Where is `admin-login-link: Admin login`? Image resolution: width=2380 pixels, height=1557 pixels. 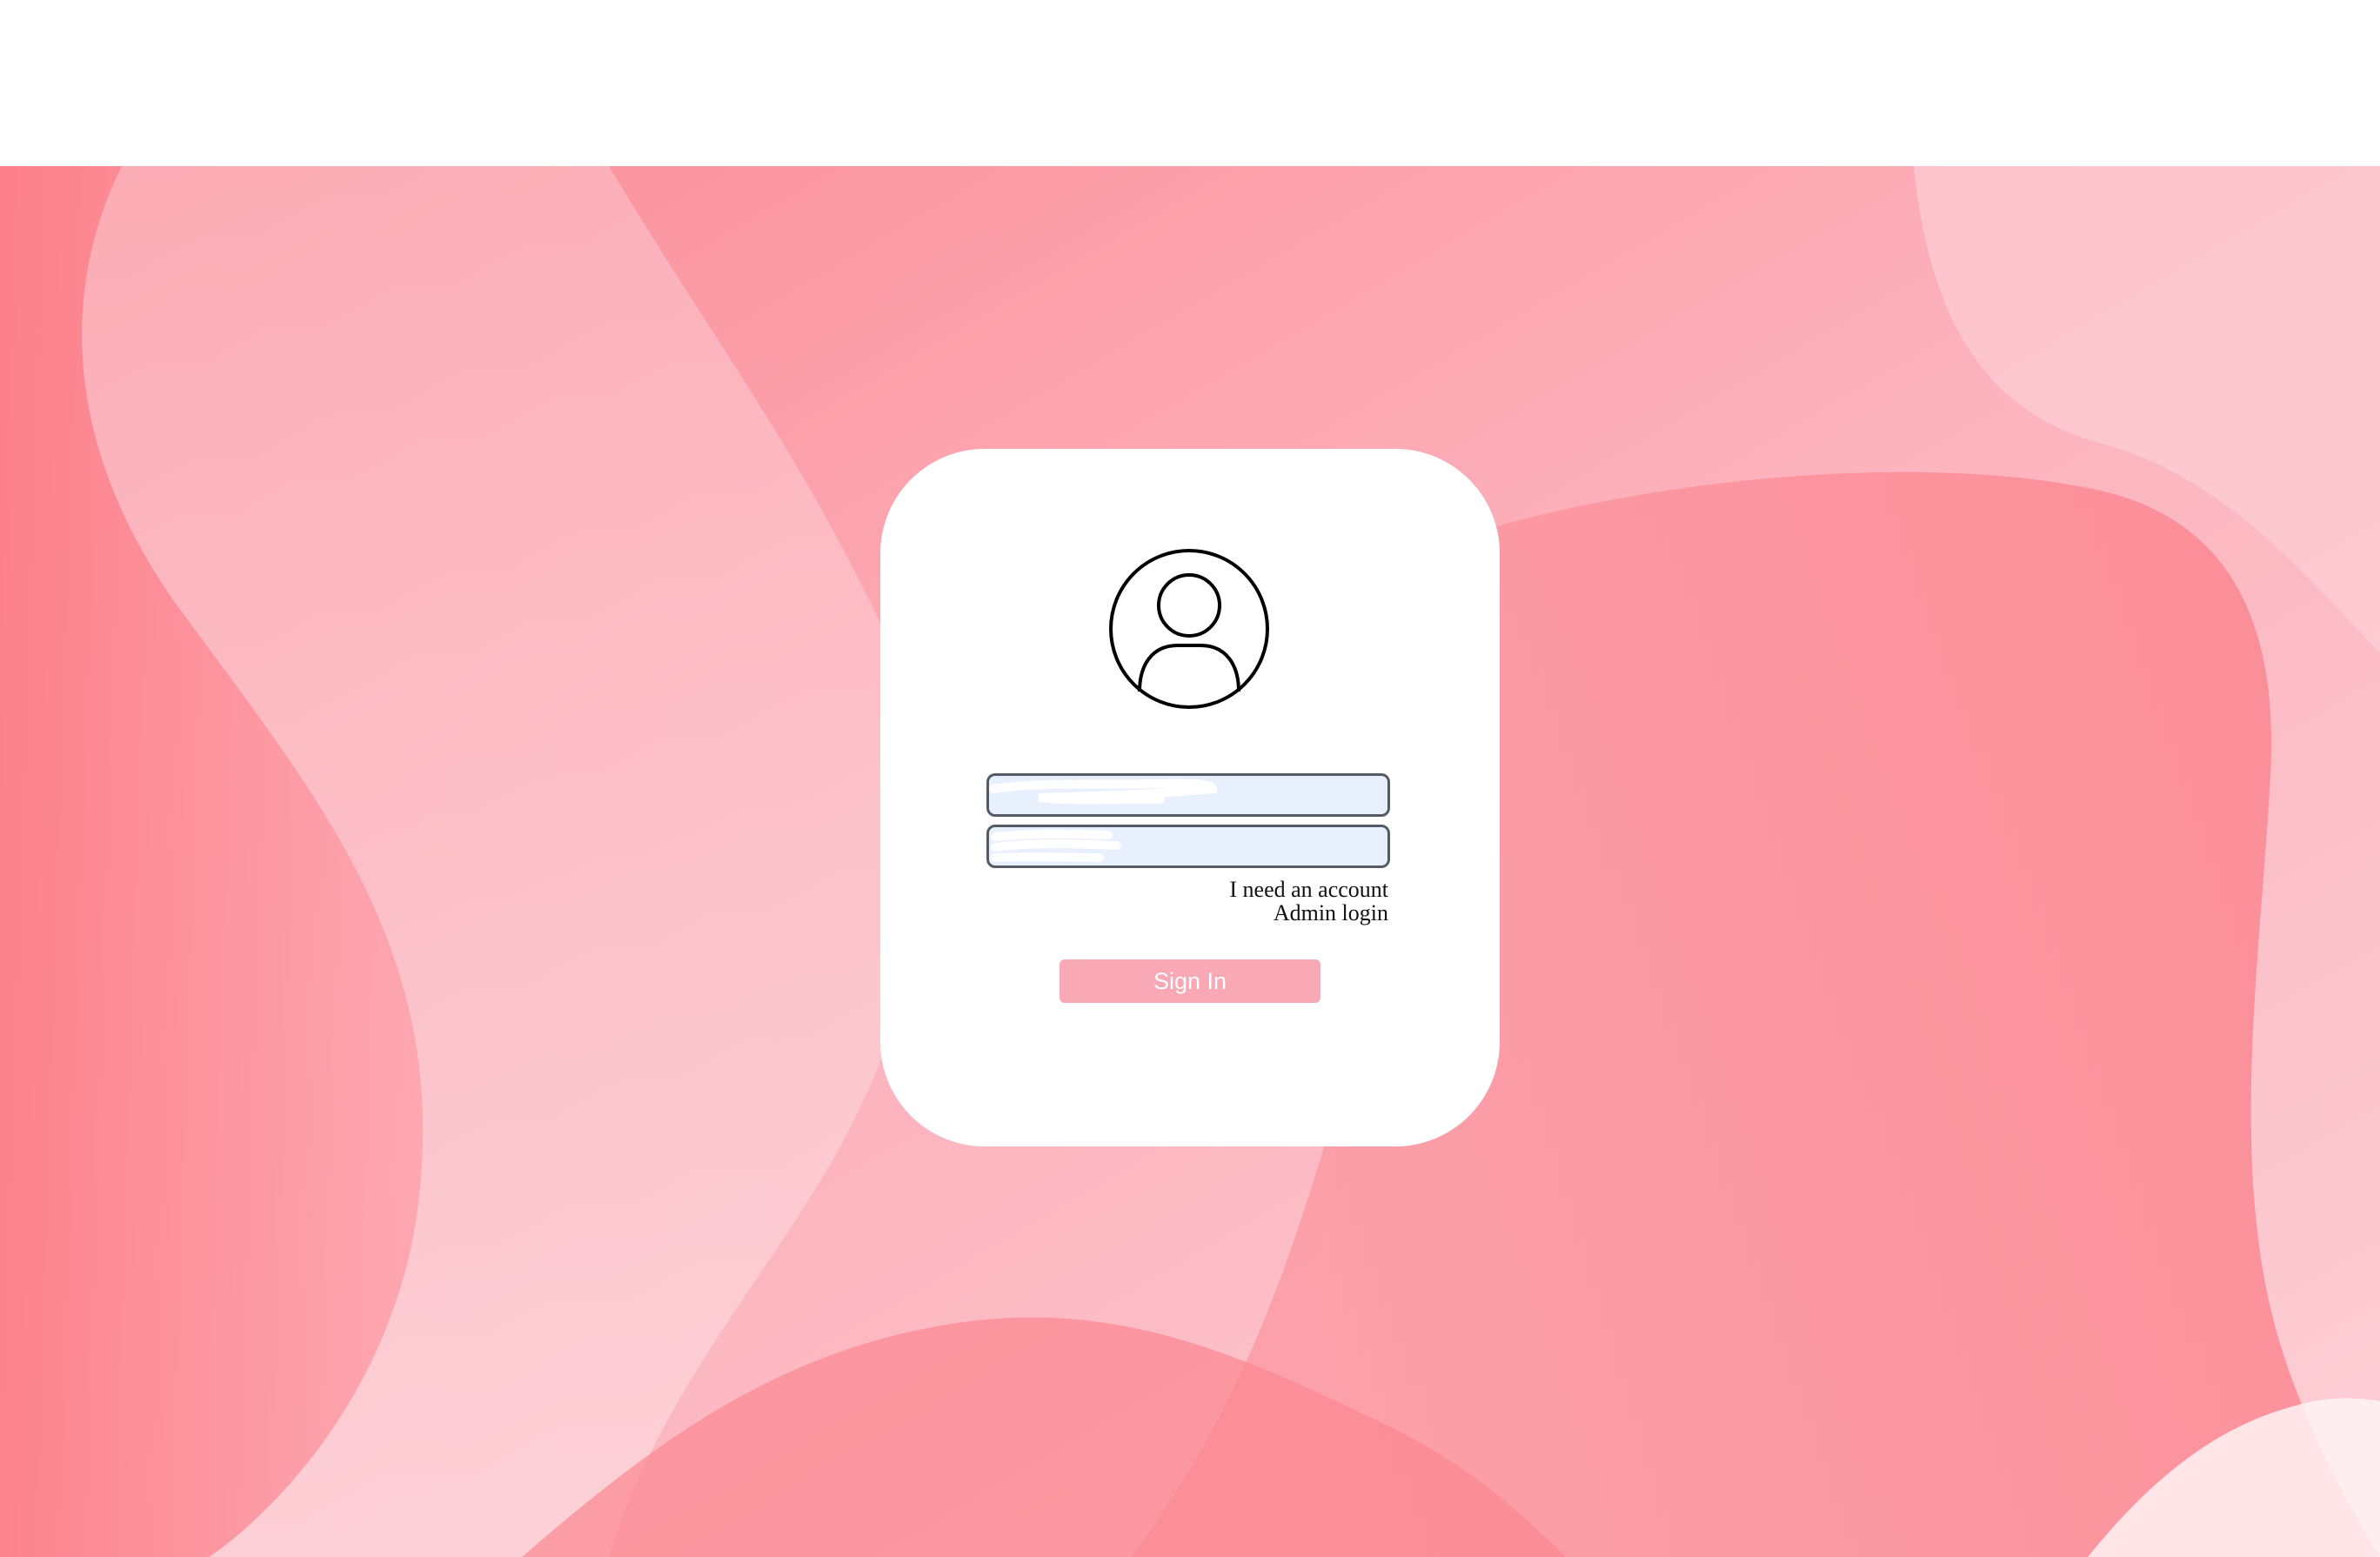
admin-login-link: Admin login is located at coordinates (1308, 913).